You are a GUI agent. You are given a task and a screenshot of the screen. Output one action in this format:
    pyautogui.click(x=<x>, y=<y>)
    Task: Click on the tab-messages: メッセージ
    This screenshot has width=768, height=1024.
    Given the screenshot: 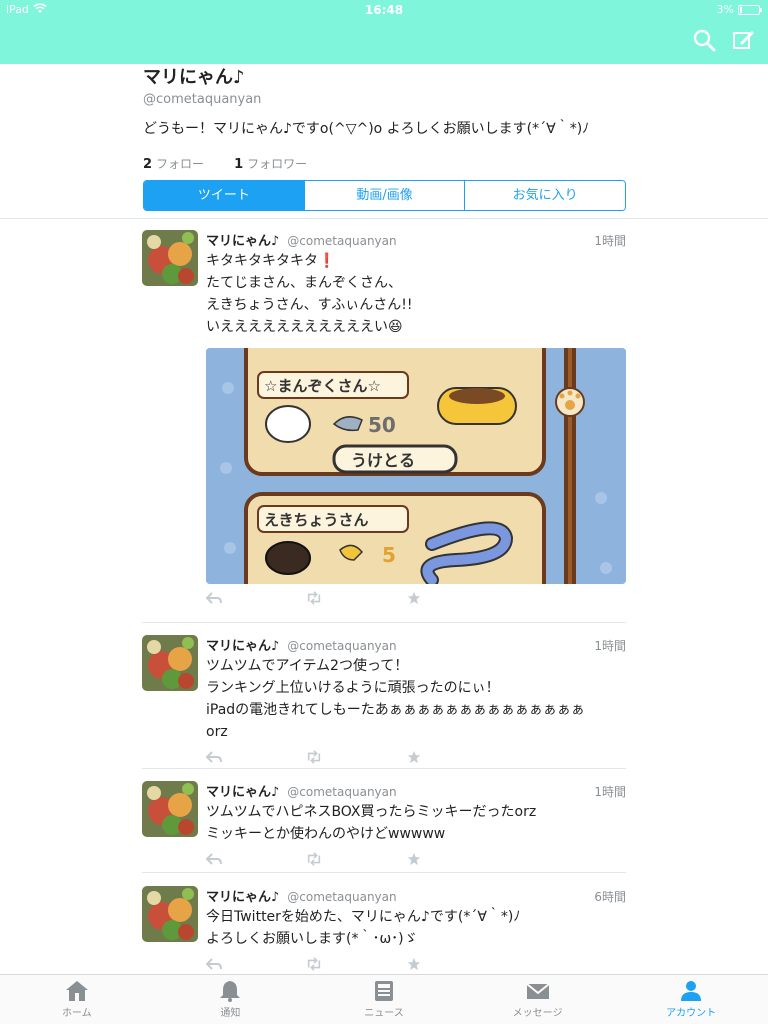 What is the action you would take?
    pyautogui.click(x=538, y=999)
    